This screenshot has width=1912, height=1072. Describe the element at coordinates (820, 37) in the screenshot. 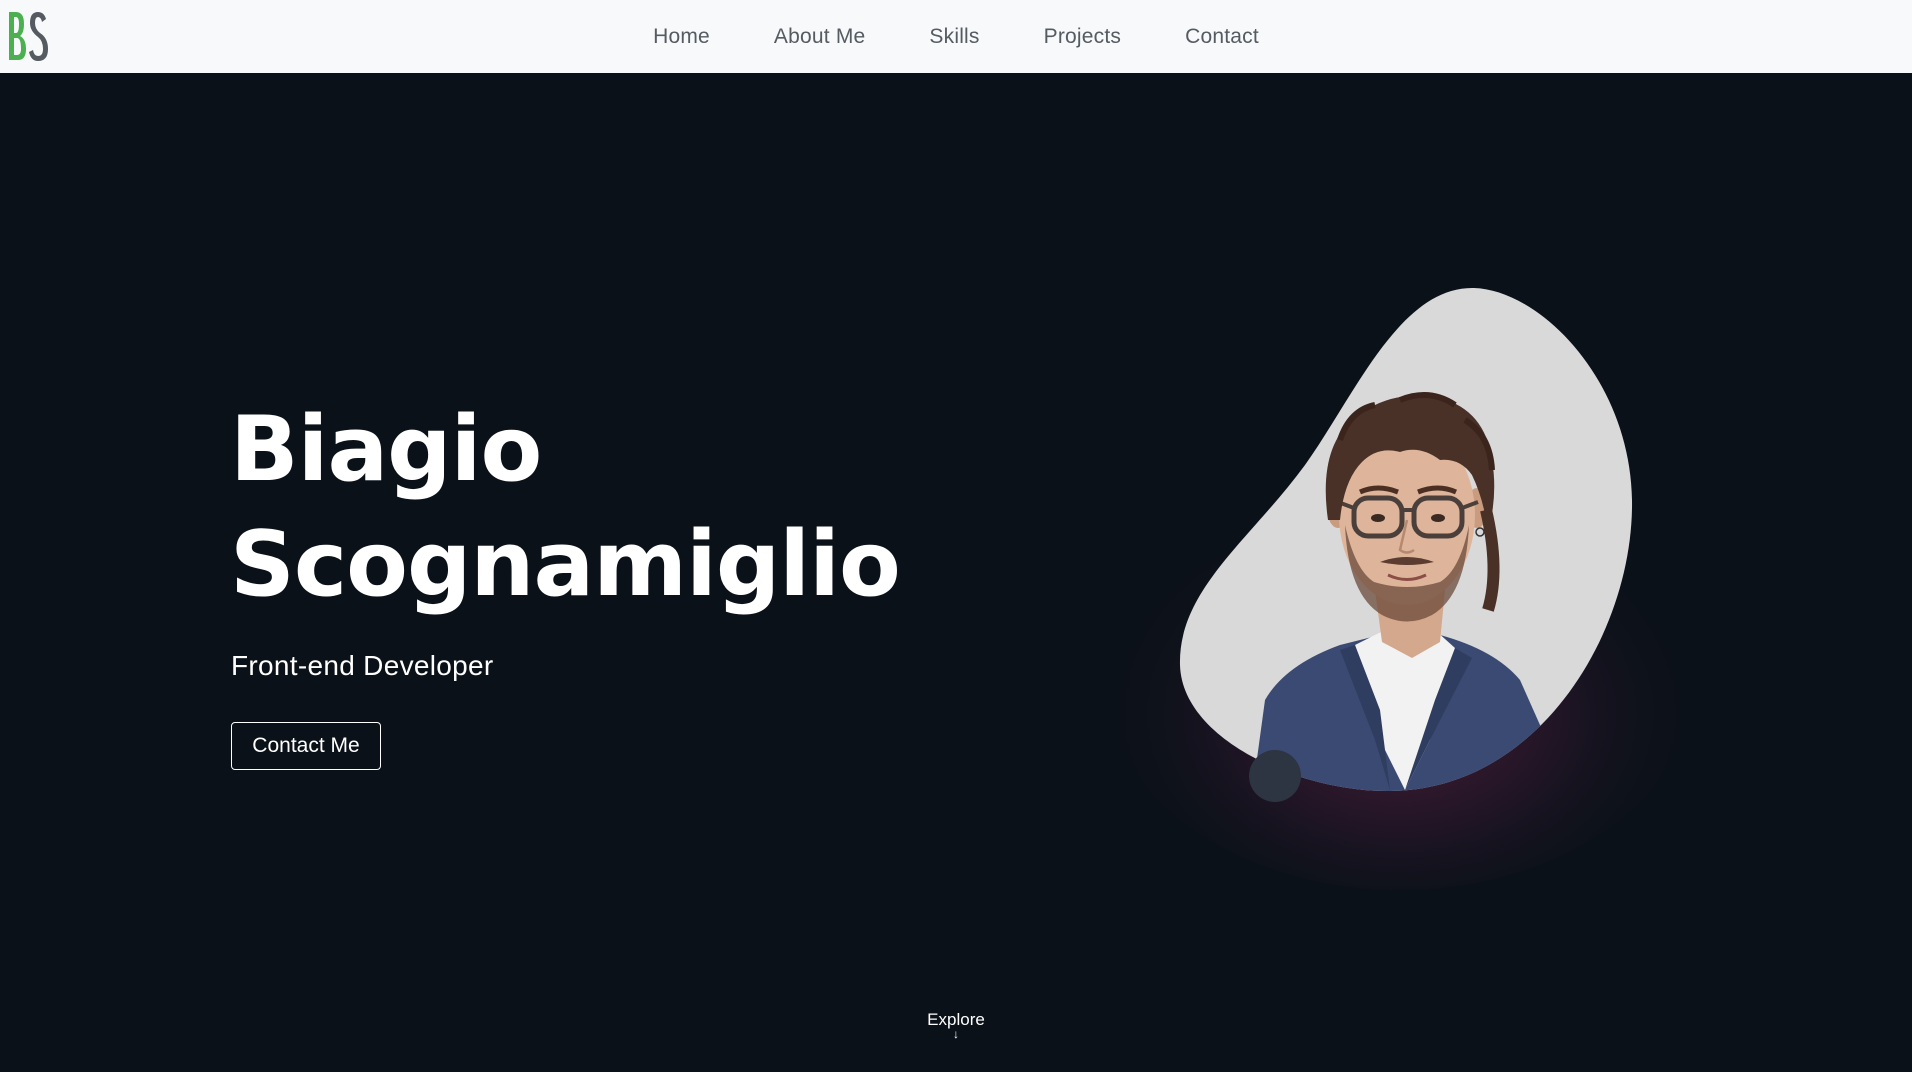

I see `nav-item-about-me: About Me` at that location.